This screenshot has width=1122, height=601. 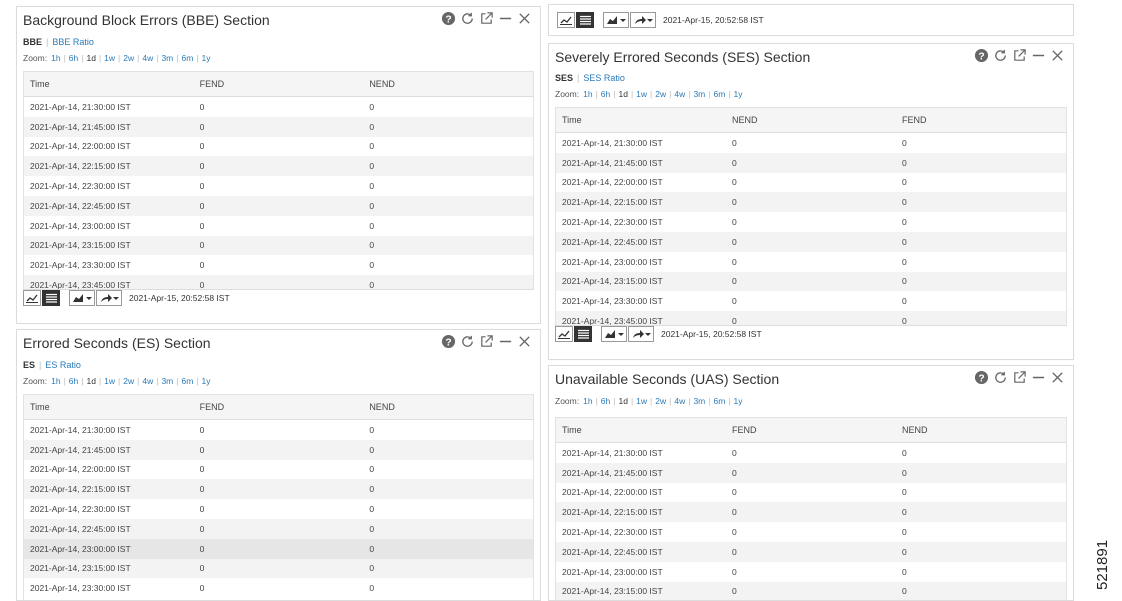 I want to click on tab-ratio: SES Ratio, so click(x=604, y=78).